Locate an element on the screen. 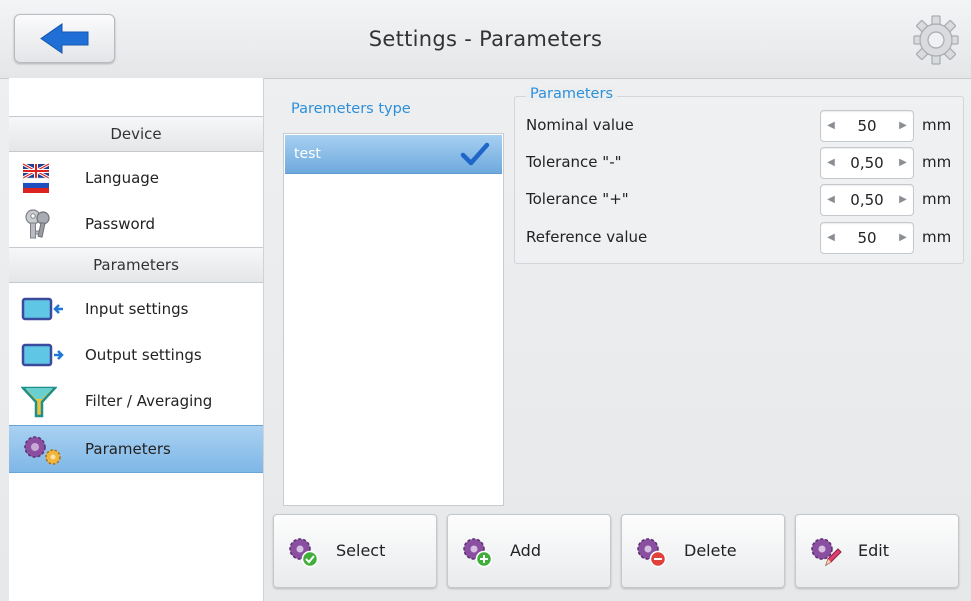 This screenshot has height=601, width=971. page-title: Settings - Parameters is located at coordinates (485, 39).